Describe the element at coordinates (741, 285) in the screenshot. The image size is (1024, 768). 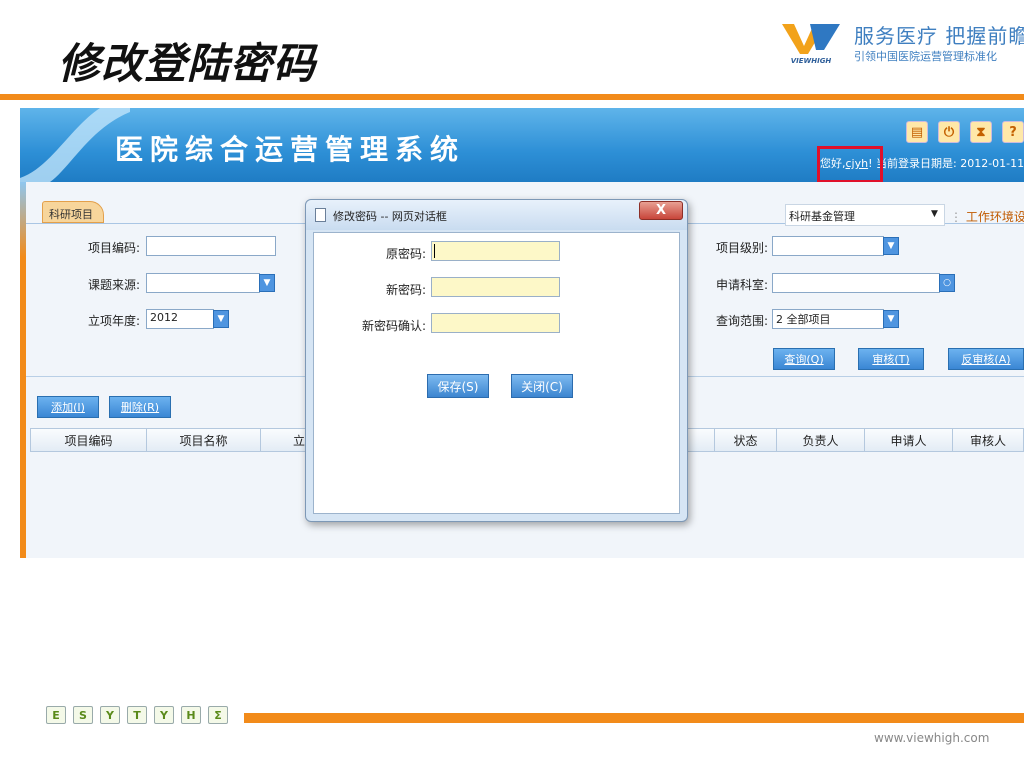
I see `dept-label: 申请科室:` at that location.